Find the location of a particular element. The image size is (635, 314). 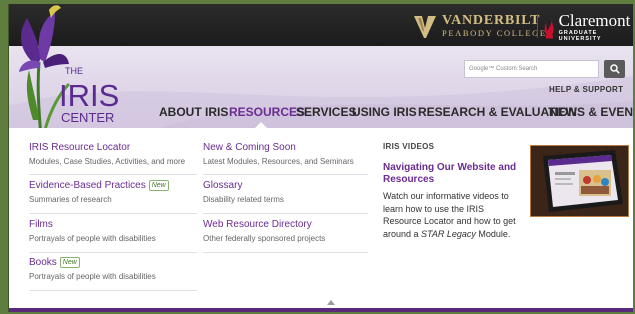

menu-item-title: Films is located at coordinates (41, 224).